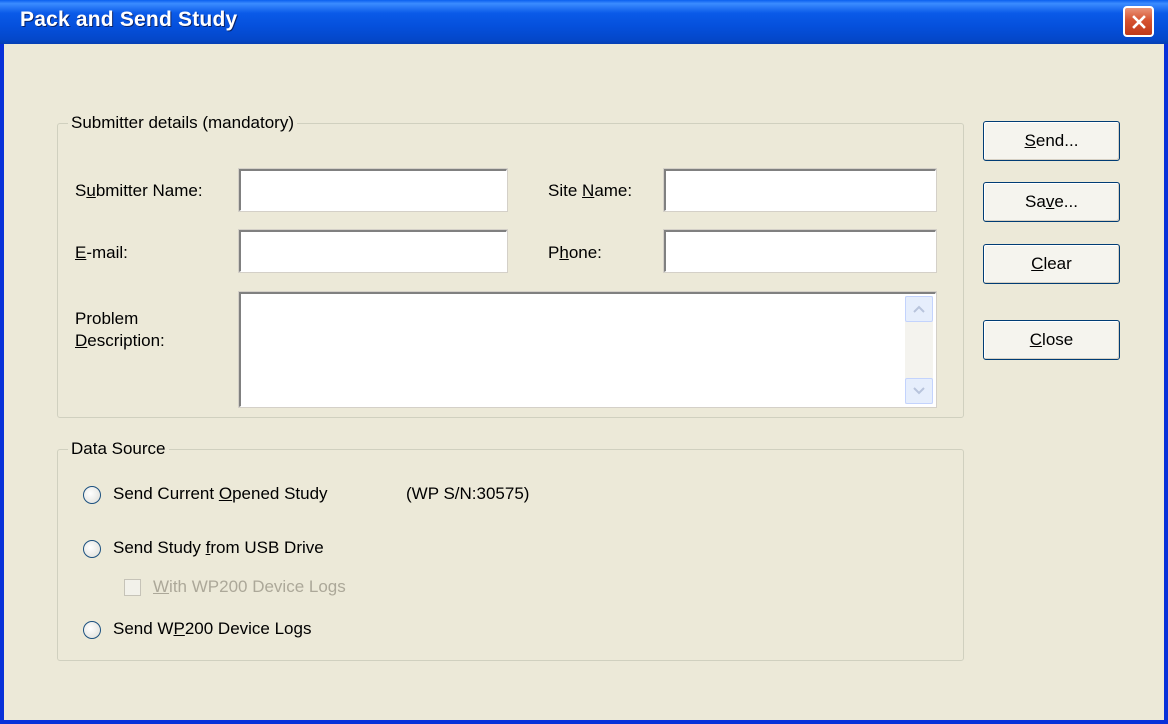 The width and height of the screenshot is (1168, 724). What do you see at coordinates (92, 549) in the screenshot?
I see `send-from-usb-radio` at bounding box center [92, 549].